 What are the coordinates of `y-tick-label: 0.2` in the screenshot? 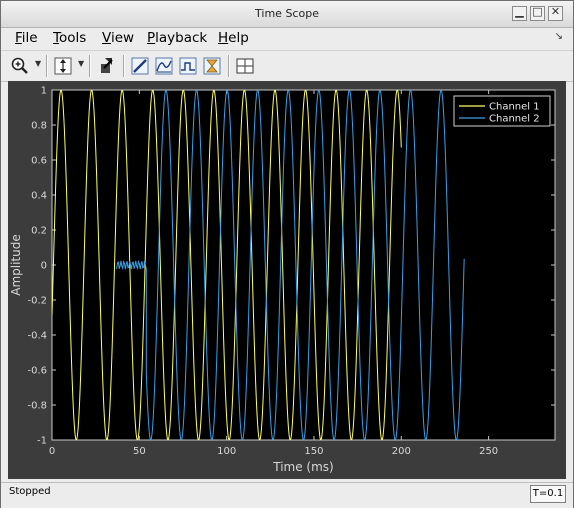 It's located at (39, 231).